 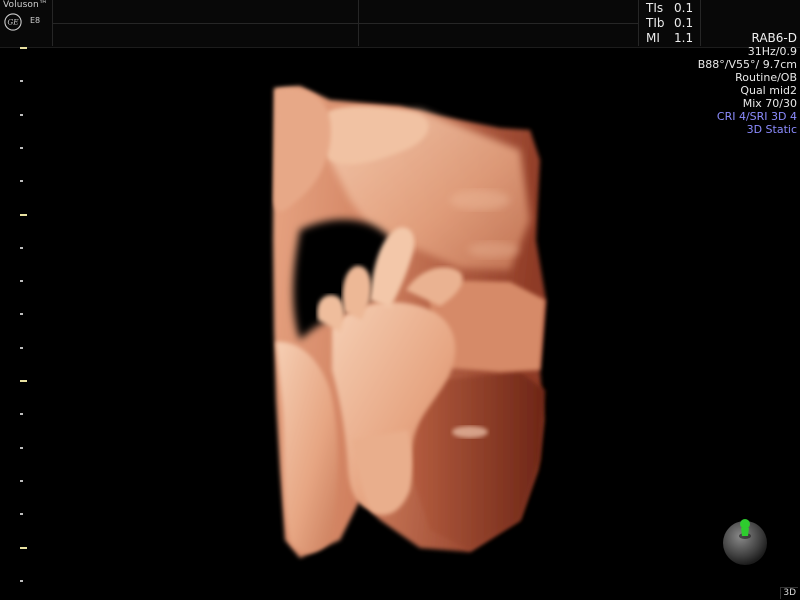 What do you see at coordinates (774, 38) in the screenshot?
I see `param-line: RAB6-D` at bounding box center [774, 38].